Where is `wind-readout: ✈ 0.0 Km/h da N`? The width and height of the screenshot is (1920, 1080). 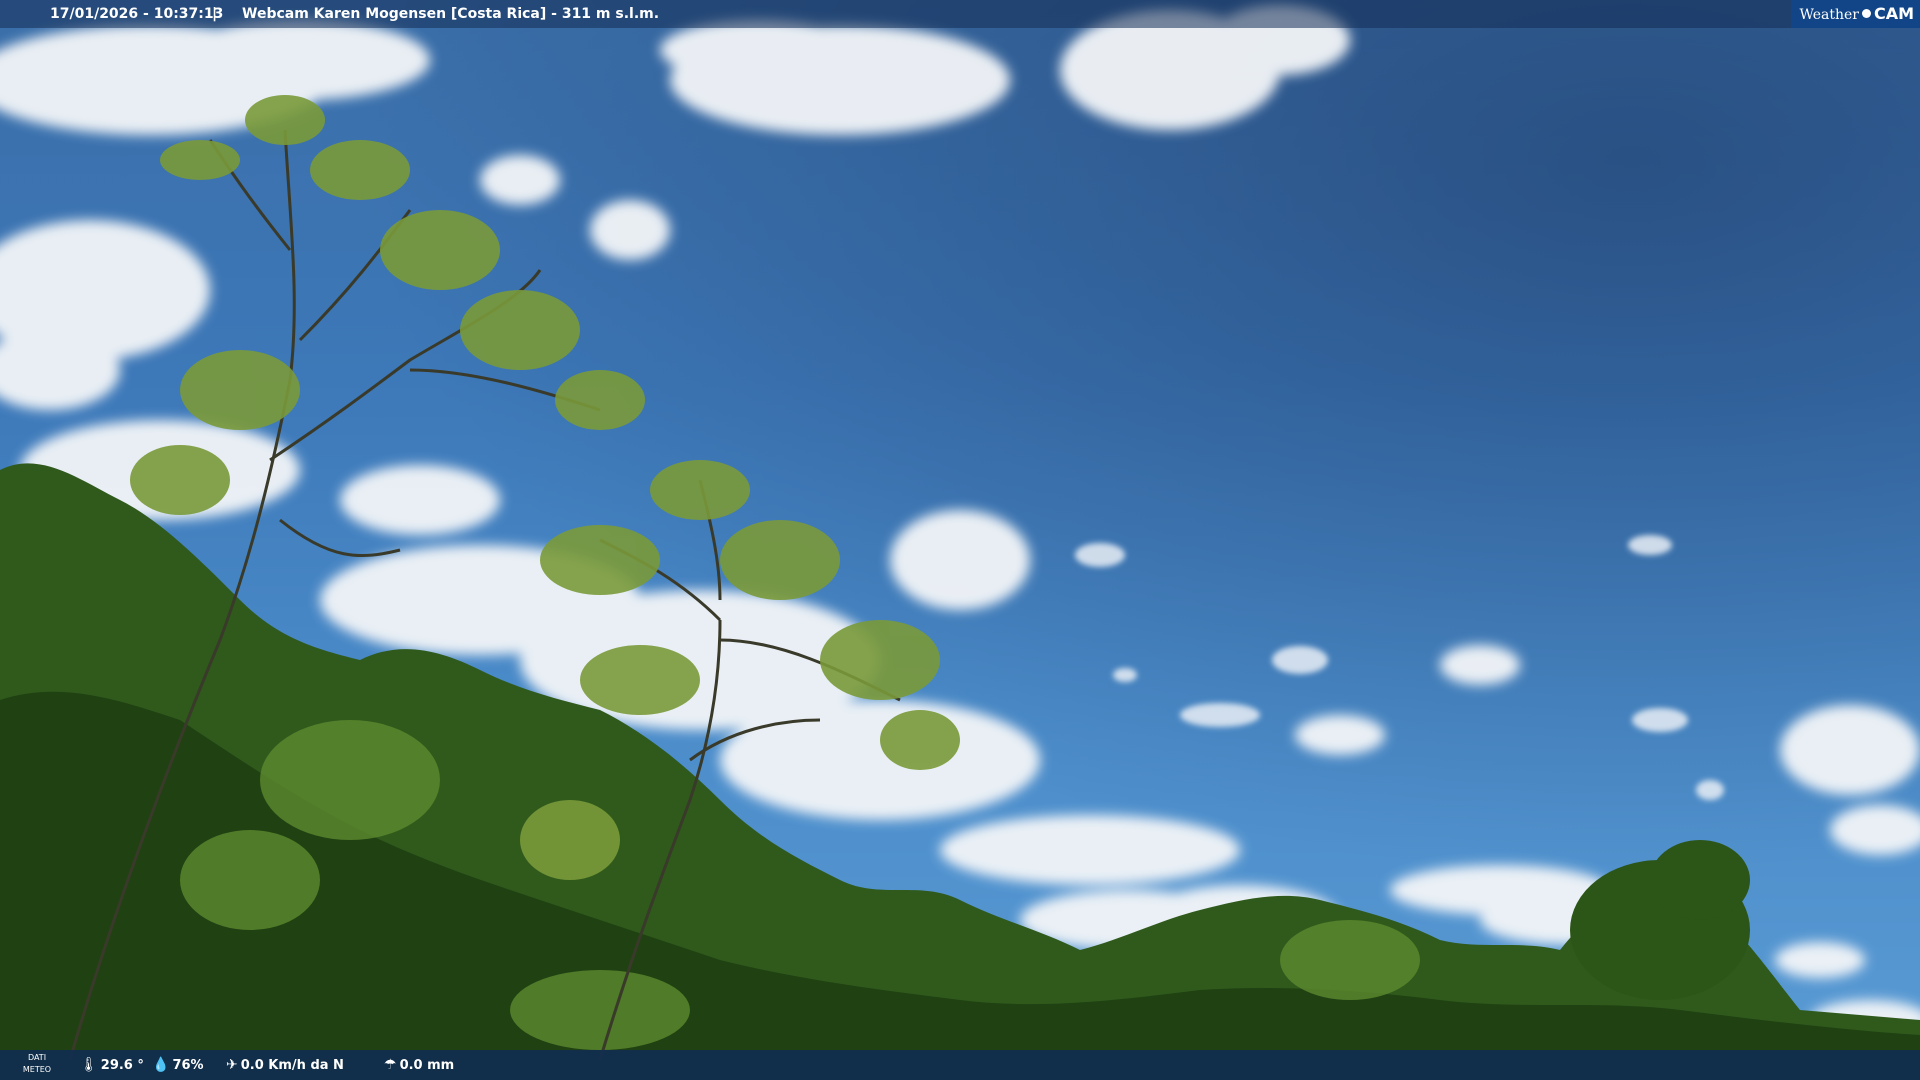
wind-readout: ✈ 0.0 Km/h da N is located at coordinates (285, 1065).